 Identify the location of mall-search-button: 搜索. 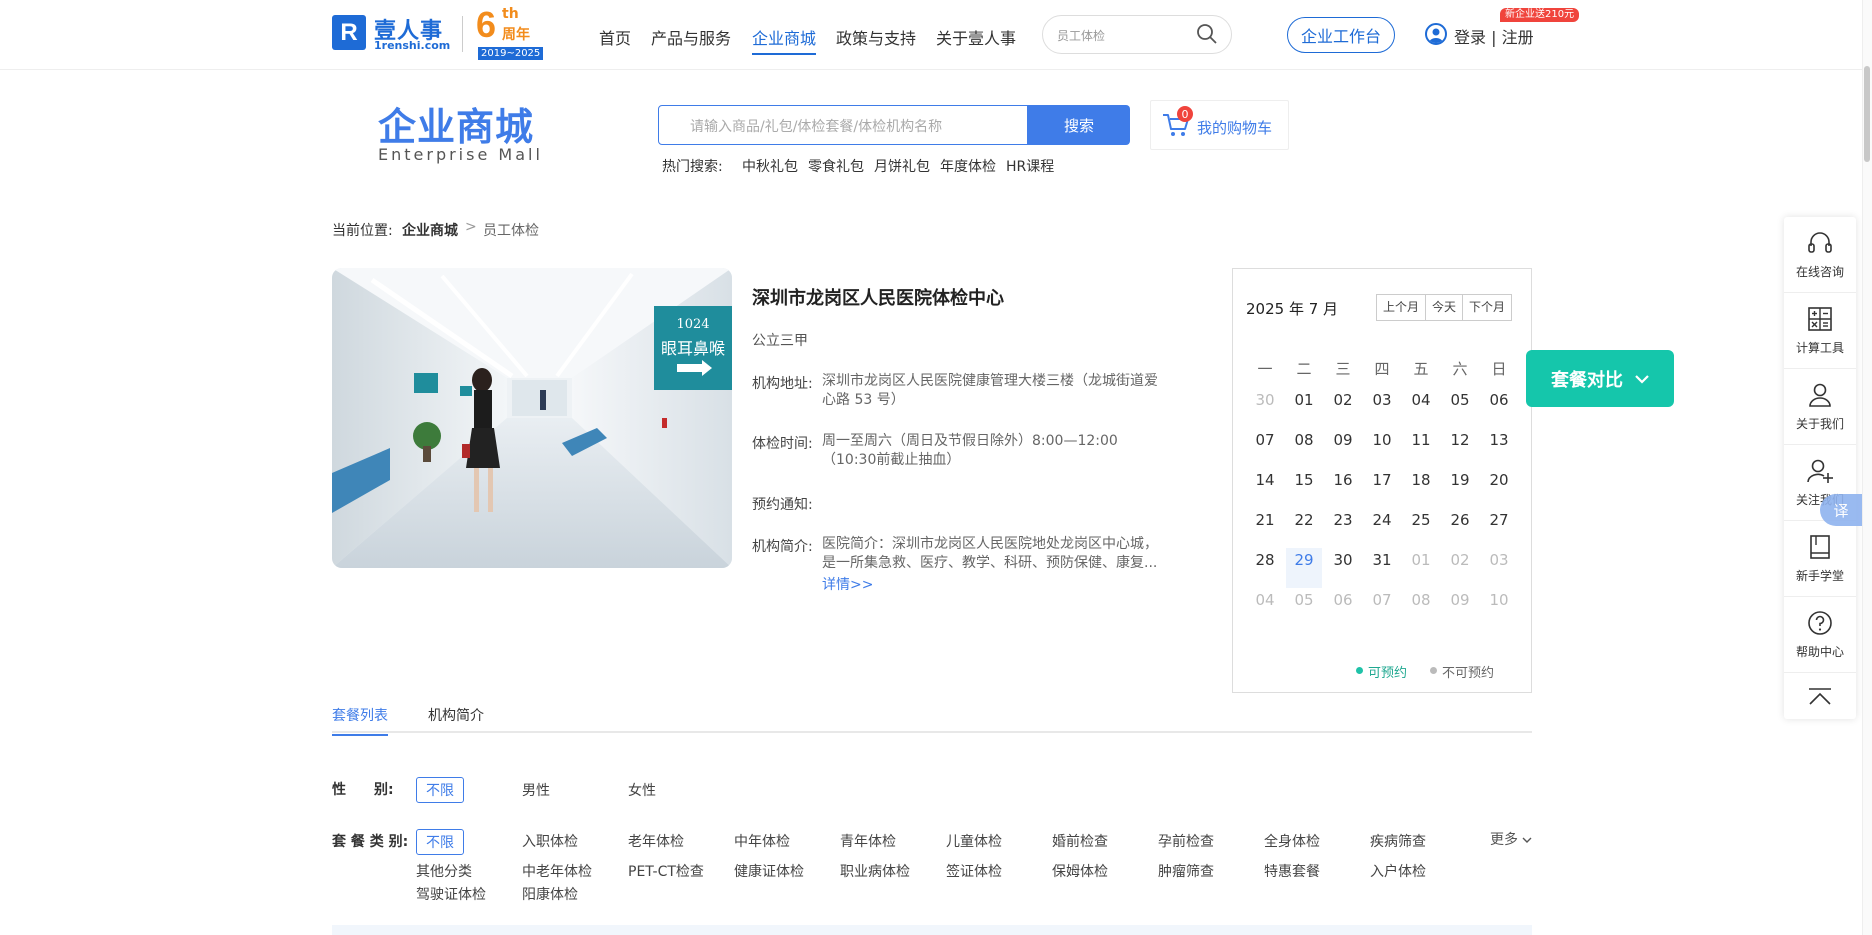
(1079, 125).